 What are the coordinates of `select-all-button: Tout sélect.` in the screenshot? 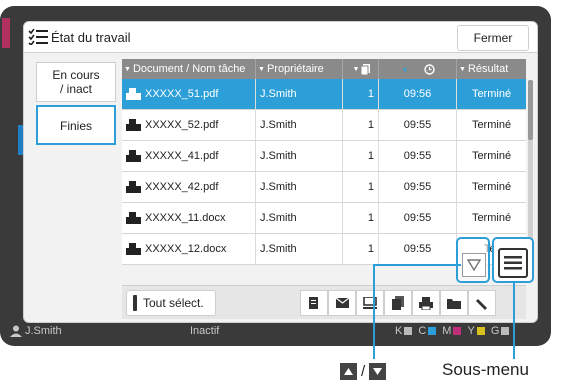 It's located at (171, 303).